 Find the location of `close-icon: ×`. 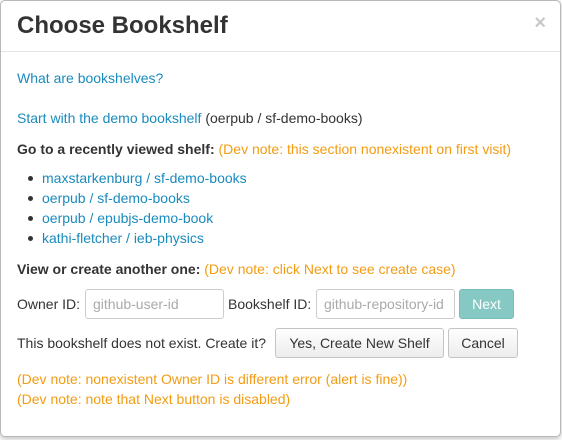

close-icon: × is located at coordinates (540, 23).